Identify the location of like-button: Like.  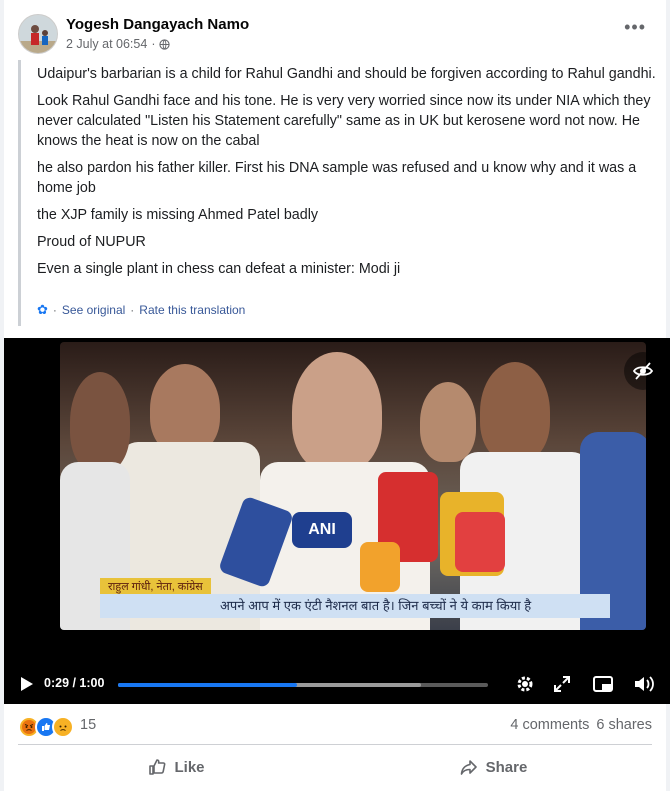
(176, 767).